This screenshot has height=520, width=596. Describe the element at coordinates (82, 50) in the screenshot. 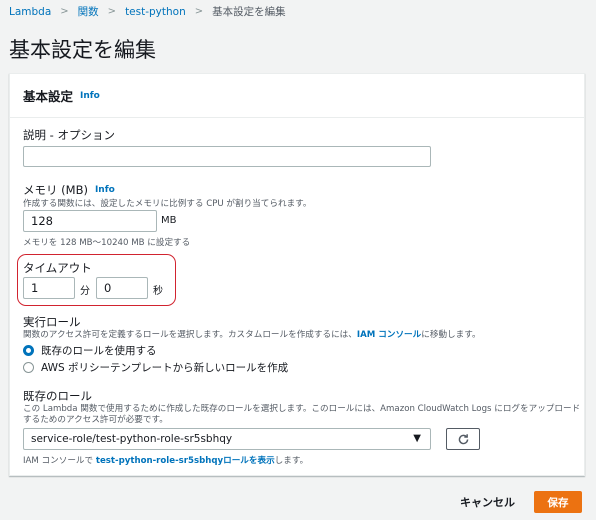

I see `page-title: 基本設定を編集` at that location.